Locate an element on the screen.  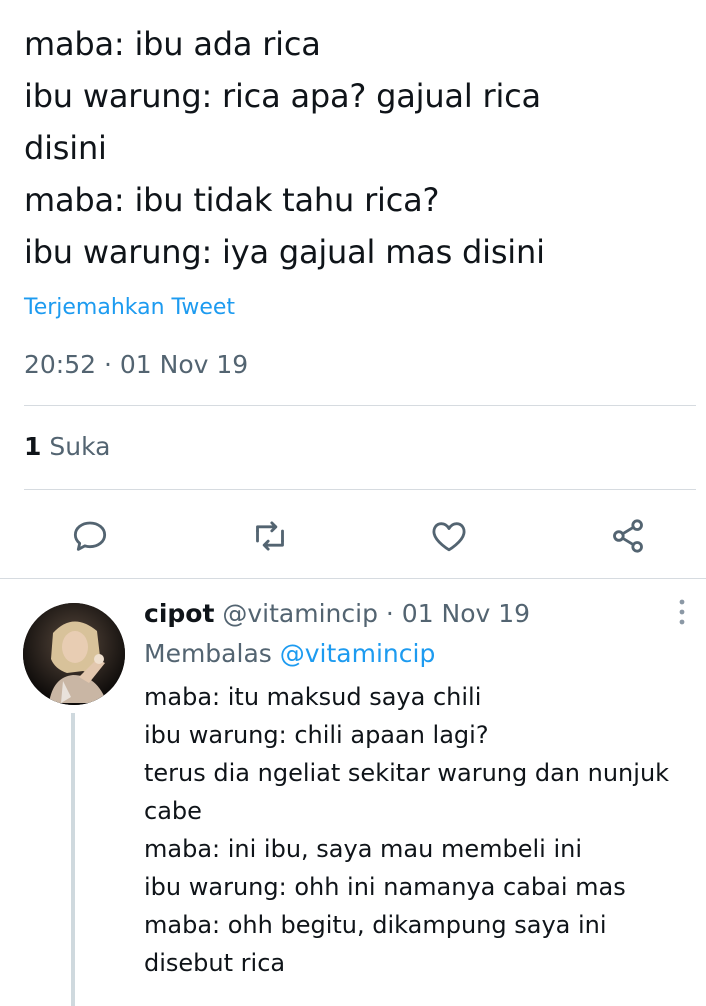
heart-icon is located at coordinates (449, 537).